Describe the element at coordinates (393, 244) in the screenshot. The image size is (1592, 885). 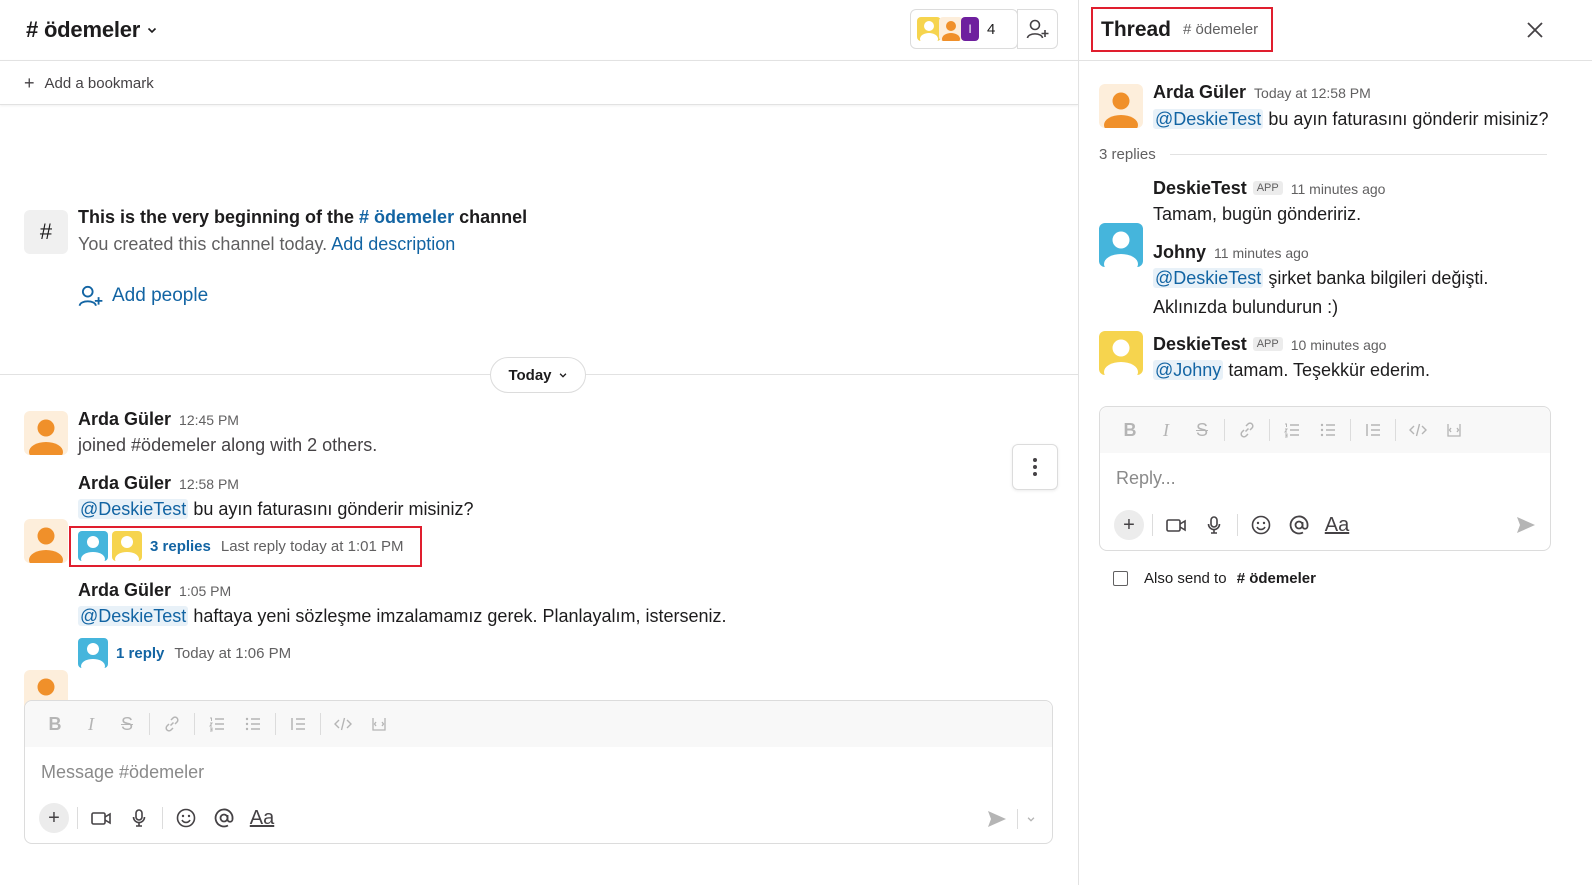
I see `add-description-link: Add description` at that location.